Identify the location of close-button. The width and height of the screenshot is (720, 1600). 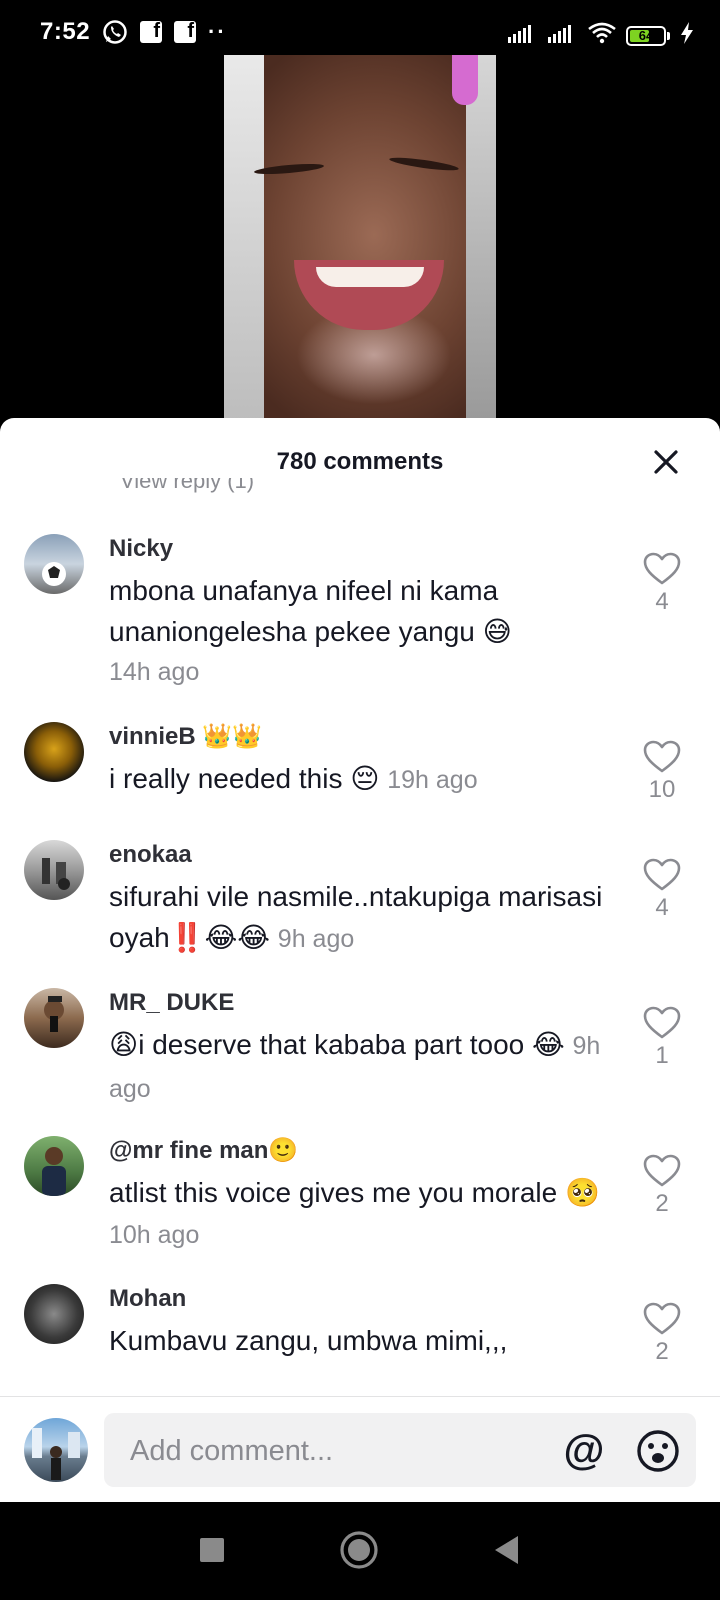
(666, 462).